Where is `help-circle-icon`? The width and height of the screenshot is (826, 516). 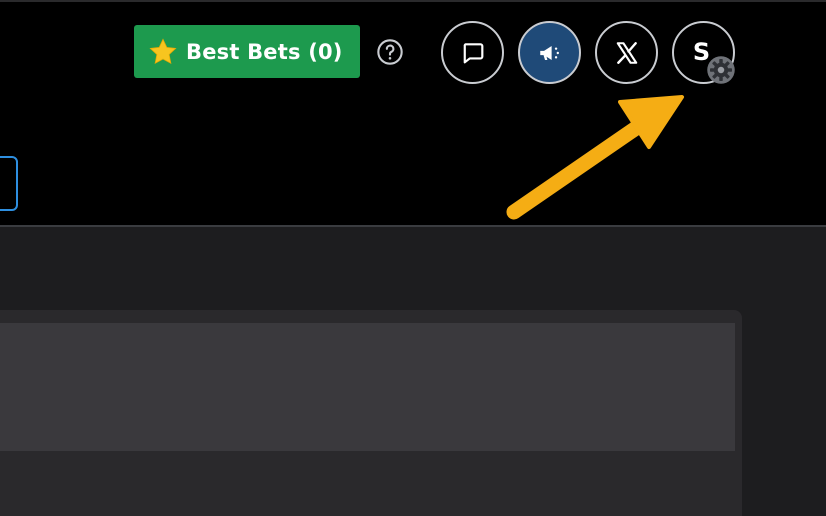 help-circle-icon is located at coordinates (390, 52).